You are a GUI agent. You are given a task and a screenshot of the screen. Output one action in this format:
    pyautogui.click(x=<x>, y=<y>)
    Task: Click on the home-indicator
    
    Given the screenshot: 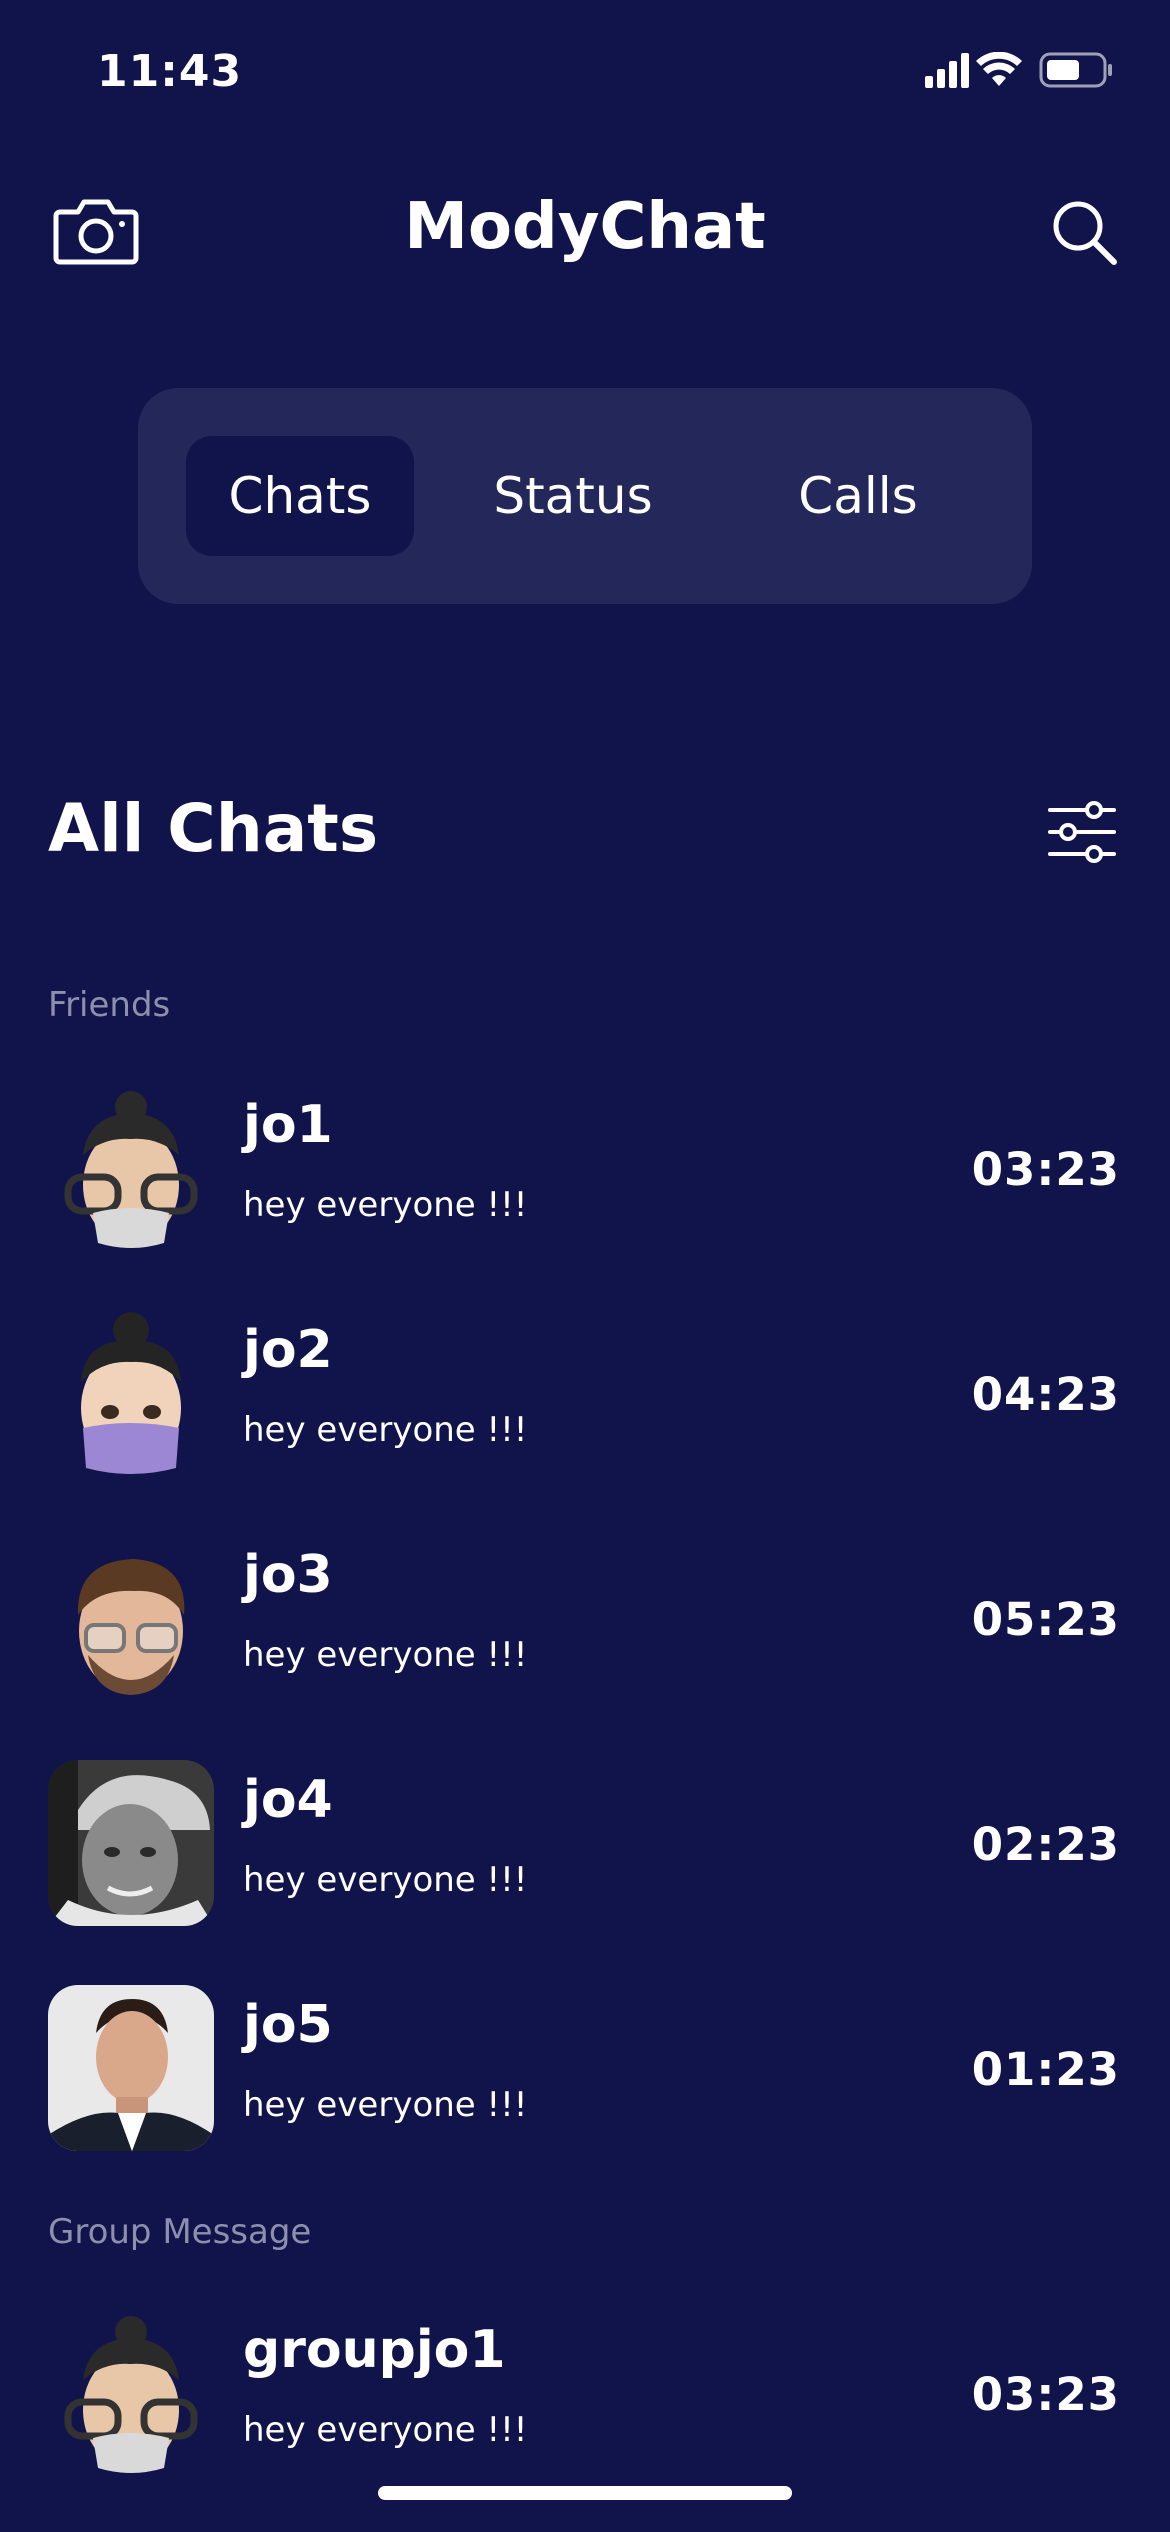 What is the action you would take?
    pyautogui.click(x=585, y=2493)
    